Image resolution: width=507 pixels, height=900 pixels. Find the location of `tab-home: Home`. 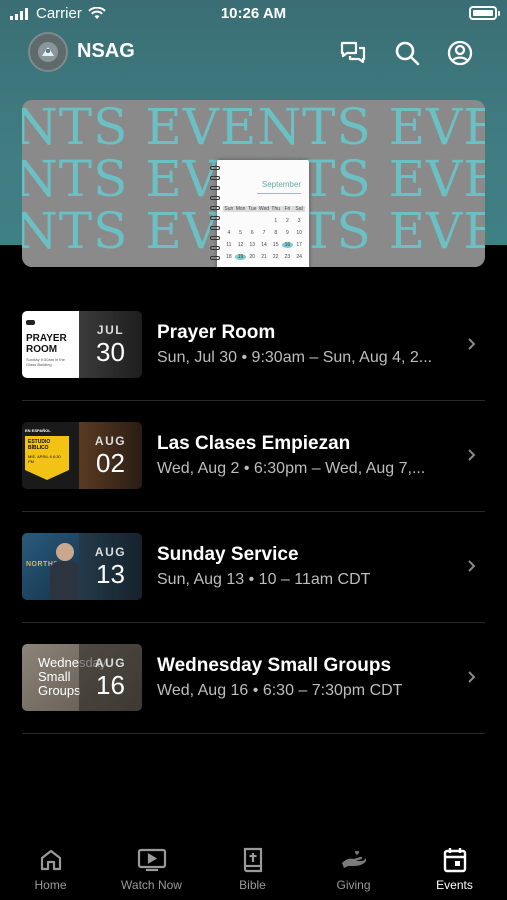

tab-home: Home is located at coordinates (50, 870).